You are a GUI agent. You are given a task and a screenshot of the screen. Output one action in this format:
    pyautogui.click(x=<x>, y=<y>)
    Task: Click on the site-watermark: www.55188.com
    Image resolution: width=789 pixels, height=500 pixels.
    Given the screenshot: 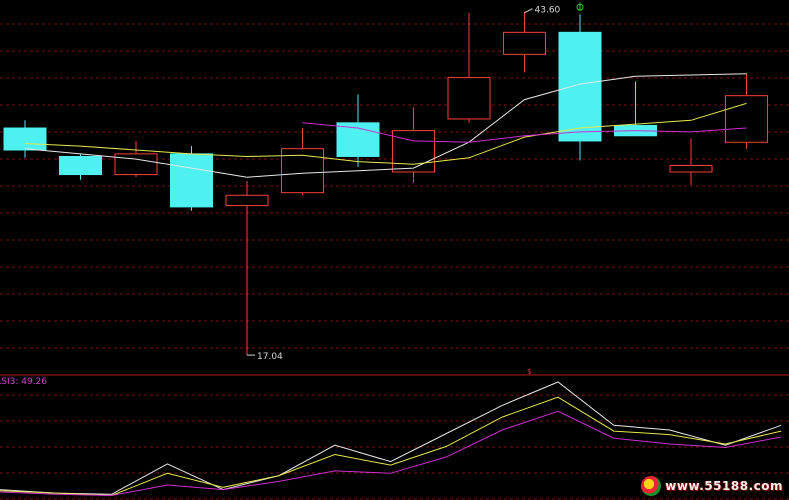 What is the action you would take?
    pyautogui.click(x=712, y=486)
    